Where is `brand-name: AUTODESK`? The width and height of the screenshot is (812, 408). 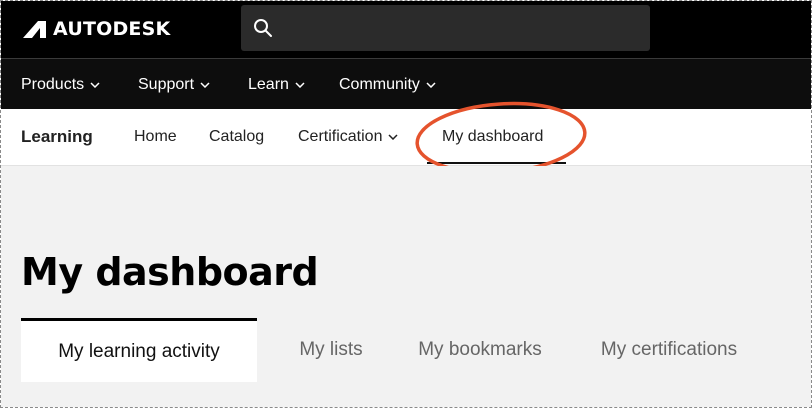
brand-name: AUTODESK is located at coordinates (112, 29).